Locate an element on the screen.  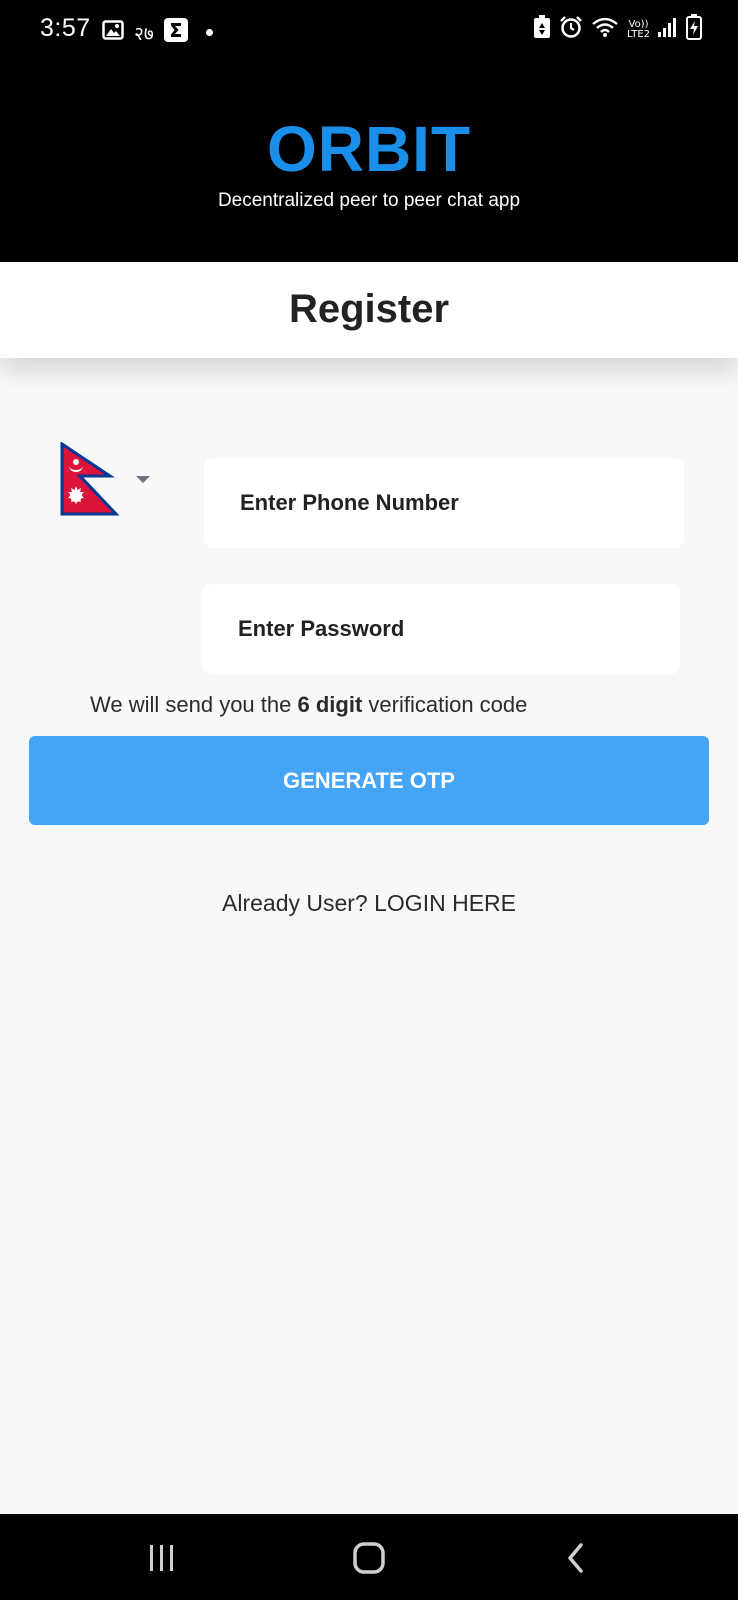
digit-count: 6 digit is located at coordinates (330, 704).